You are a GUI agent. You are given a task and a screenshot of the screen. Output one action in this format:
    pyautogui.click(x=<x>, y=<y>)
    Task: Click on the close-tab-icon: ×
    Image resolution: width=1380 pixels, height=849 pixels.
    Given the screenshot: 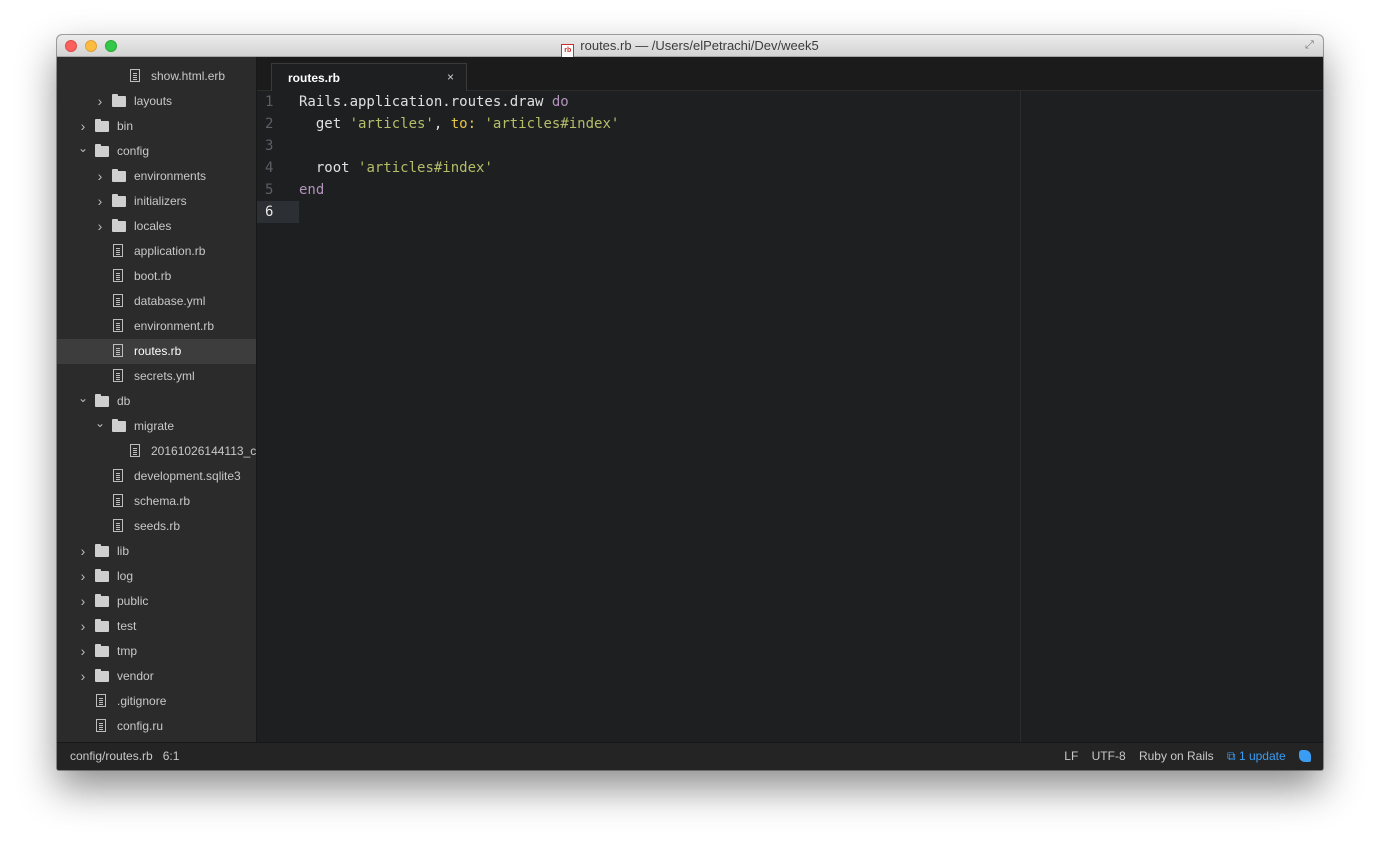 What is the action you would take?
    pyautogui.click(x=450, y=77)
    